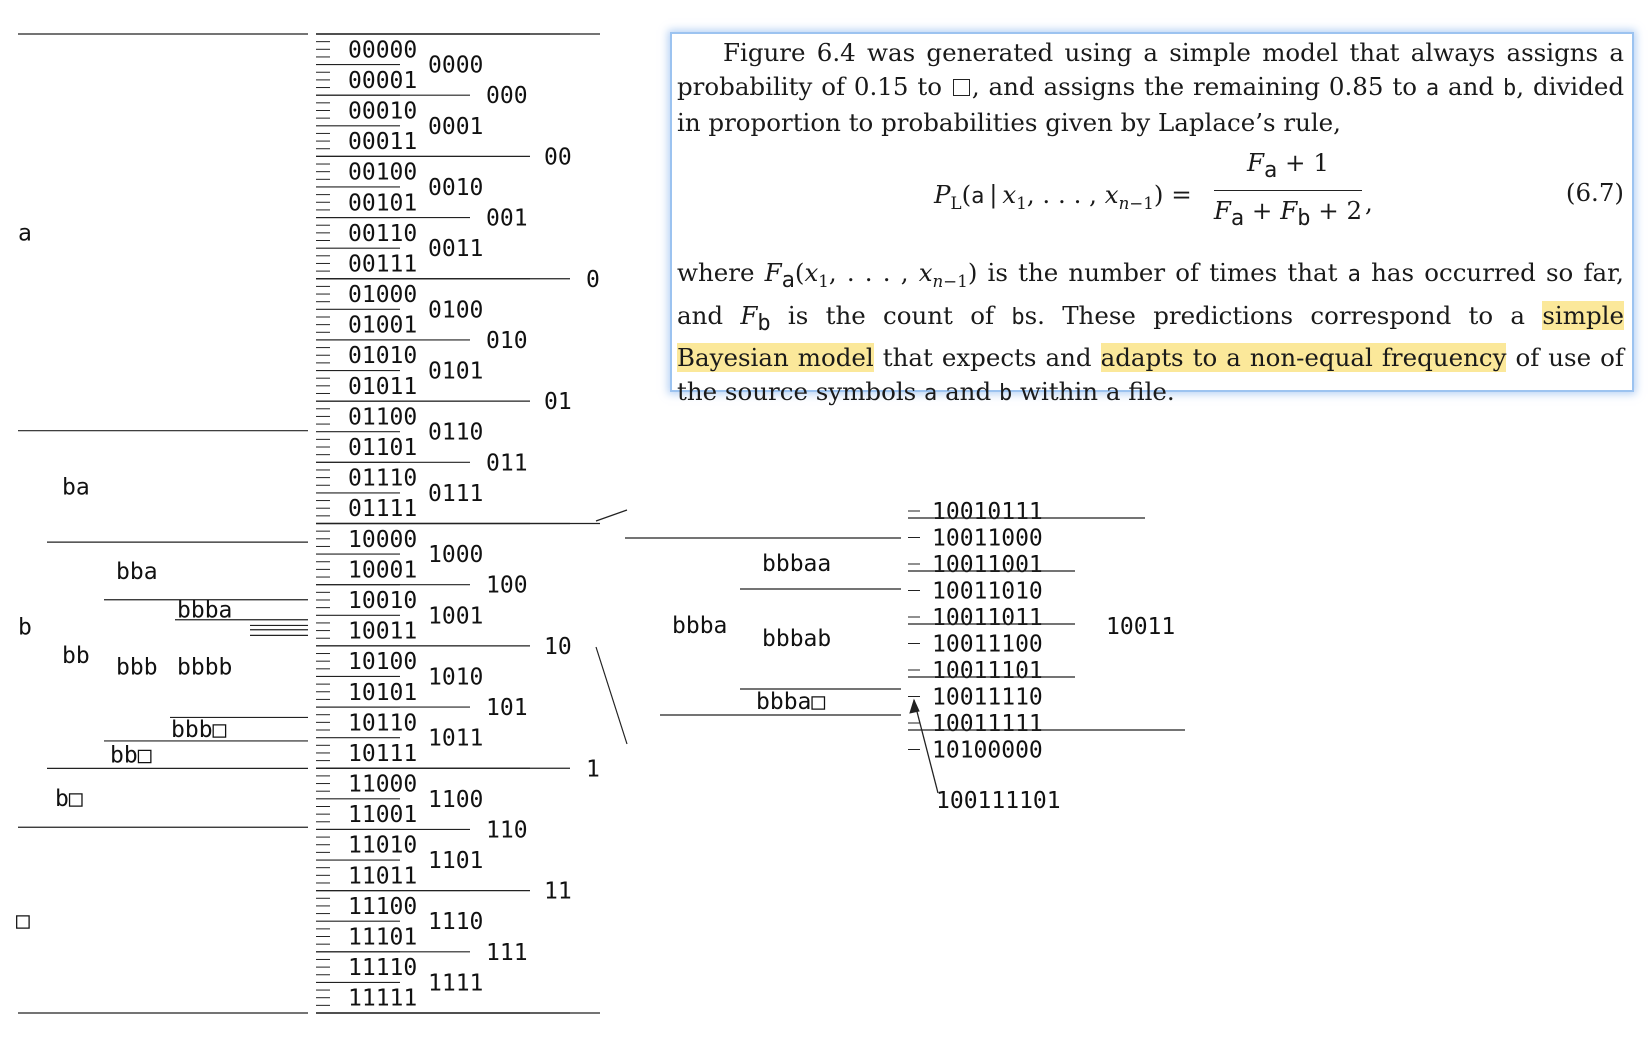 Image resolution: width=1648 pixels, height=1041 pixels. I want to click on binary-label-4bit: 0100, so click(455, 310).